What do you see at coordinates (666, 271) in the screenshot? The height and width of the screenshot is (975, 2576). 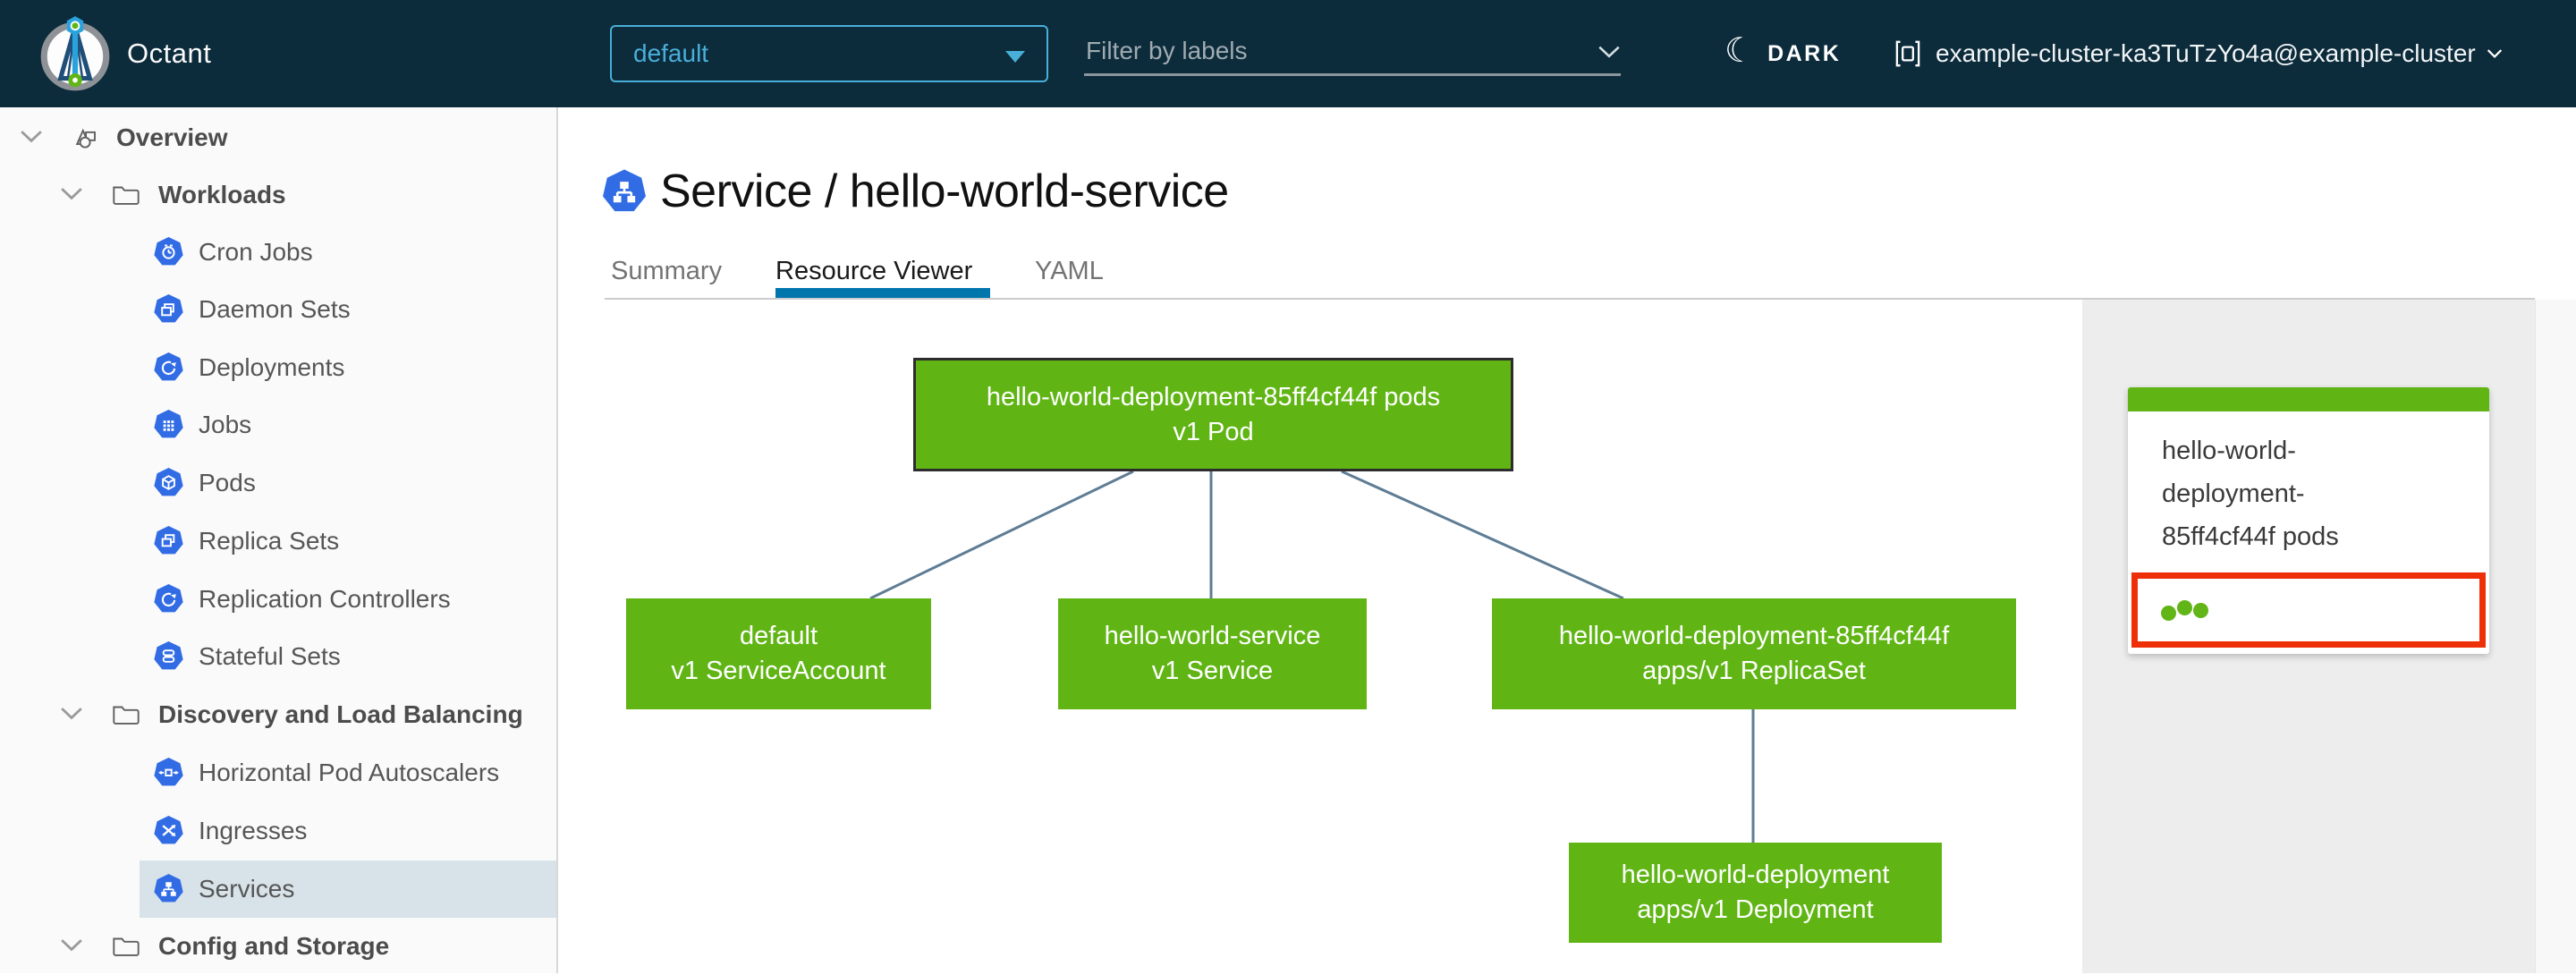 I see `tab-summary: Summary` at bounding box center [666, 271].